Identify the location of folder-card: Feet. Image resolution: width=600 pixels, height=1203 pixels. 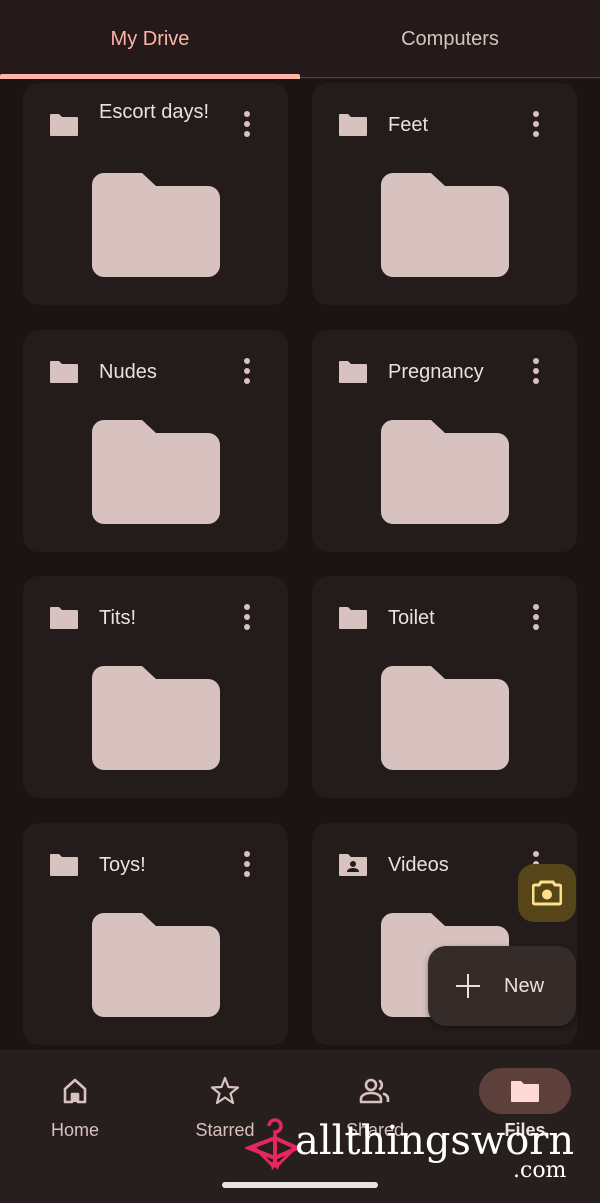
(444, 194).